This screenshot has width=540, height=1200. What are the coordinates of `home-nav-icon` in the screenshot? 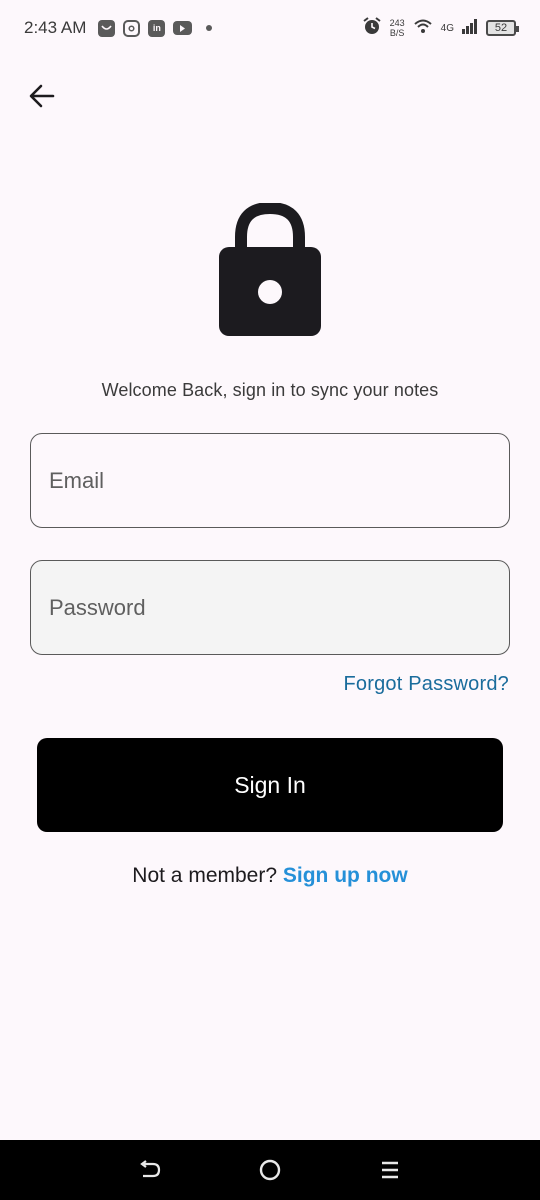 It's located at (270, 1170).